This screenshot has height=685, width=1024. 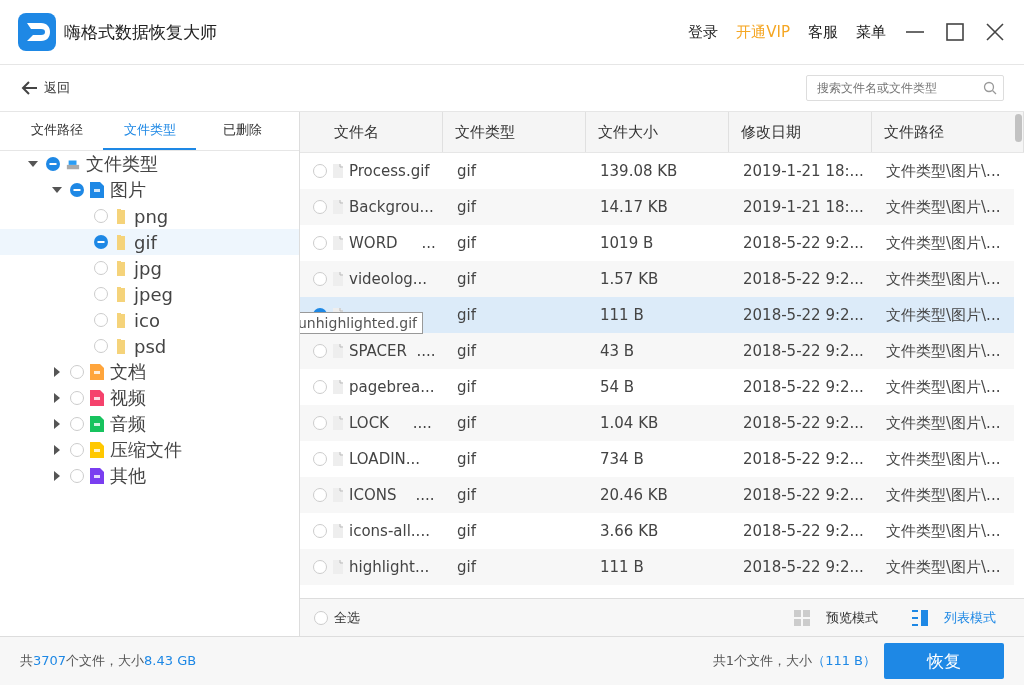 What do you see at coordinates (944, 661) in the screenshot?
I see `recover-button: 恢复` at bounding box center [944, 661].